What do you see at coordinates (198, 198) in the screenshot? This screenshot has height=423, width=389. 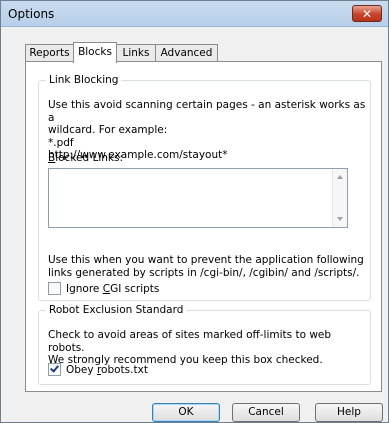 I see `blocked-links-textarea` at bounding box center [198, 198].